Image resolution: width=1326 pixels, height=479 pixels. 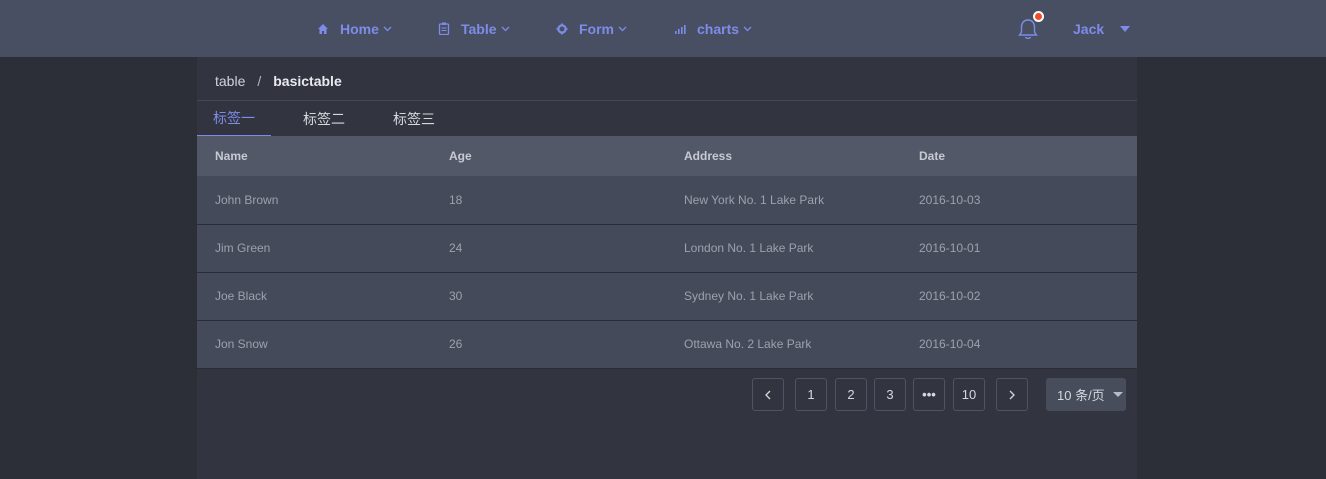 What do you see at coordinates (548, 200) in the screenshot?
I see `cell-age: 18` at bounding box center [548, 200].